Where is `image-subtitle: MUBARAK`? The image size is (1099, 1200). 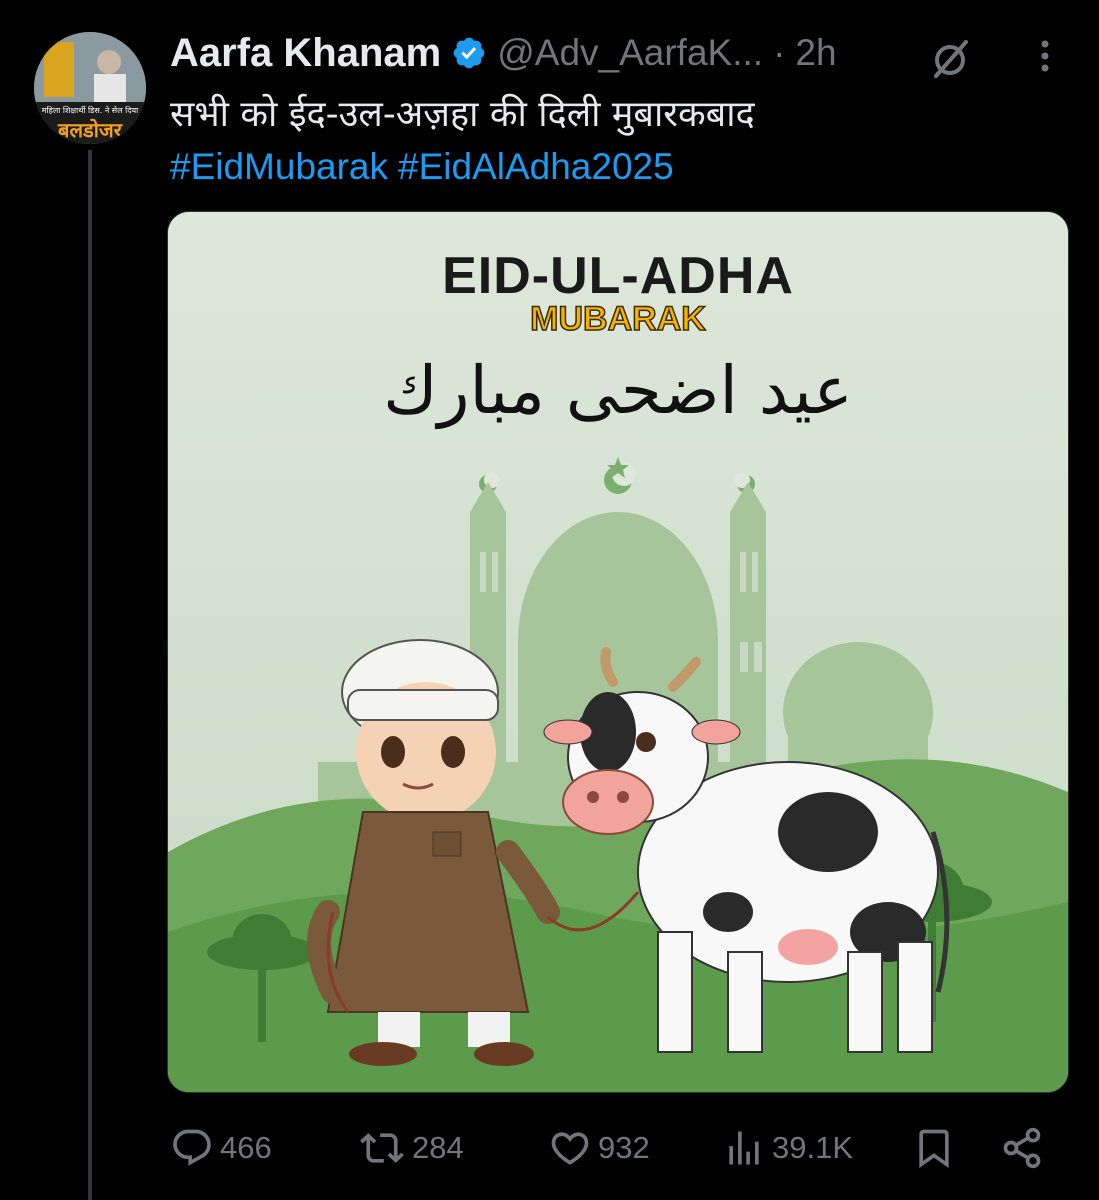
image-subtitle: MUBARAK is located at coordinates (617, 319).